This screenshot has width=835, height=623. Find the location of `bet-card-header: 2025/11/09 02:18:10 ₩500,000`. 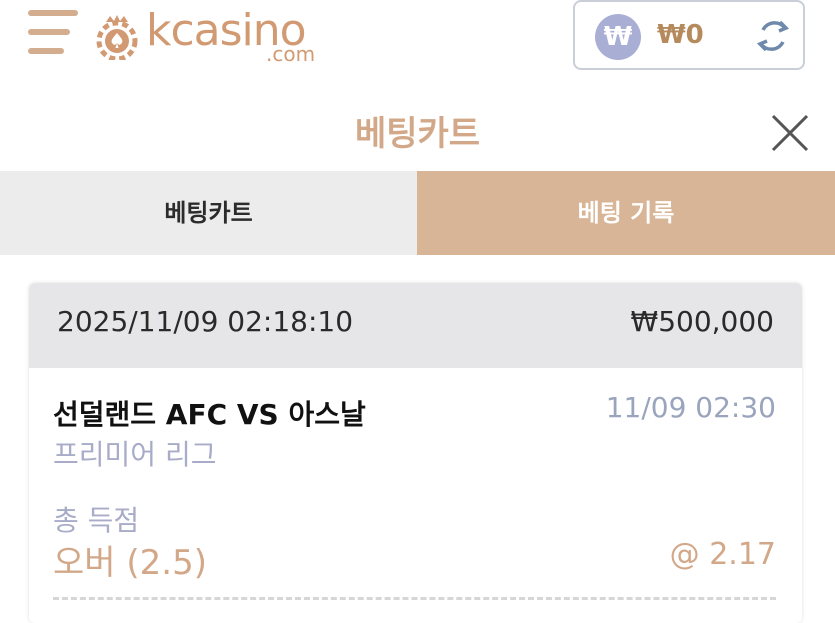

bet-card-header: 2025/11/09 02:18:10 ₩500,000 is located at coordinates (415, 325).